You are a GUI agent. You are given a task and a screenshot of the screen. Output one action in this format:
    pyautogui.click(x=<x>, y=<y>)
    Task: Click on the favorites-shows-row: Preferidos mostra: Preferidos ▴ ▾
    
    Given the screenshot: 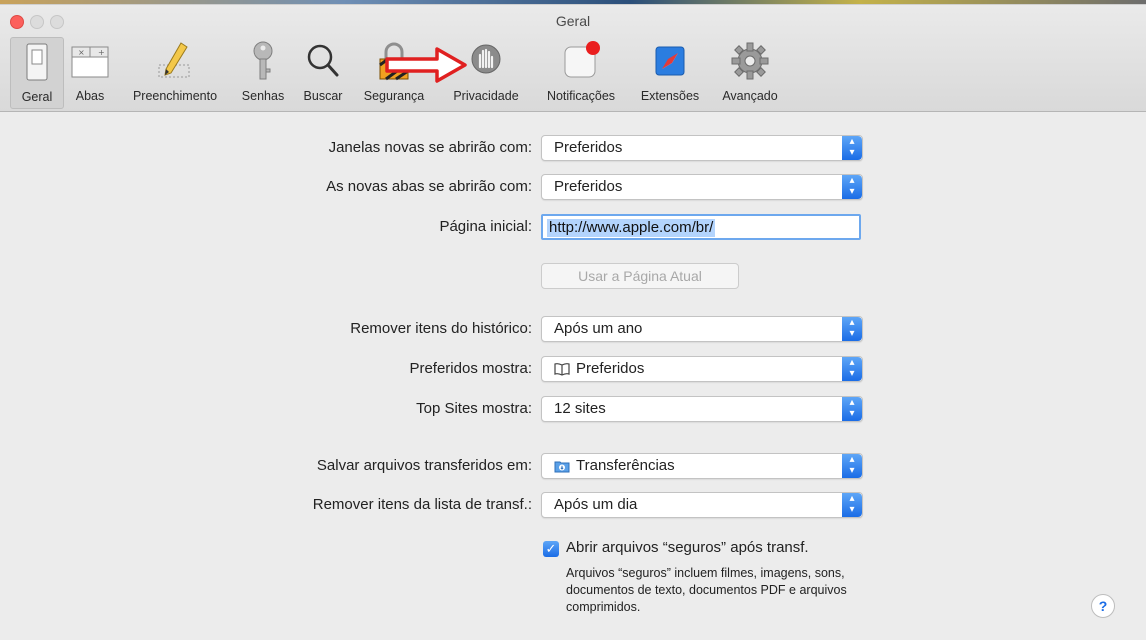 What is the action you would take?
    pyautogui.click(x=573, y=369)
    